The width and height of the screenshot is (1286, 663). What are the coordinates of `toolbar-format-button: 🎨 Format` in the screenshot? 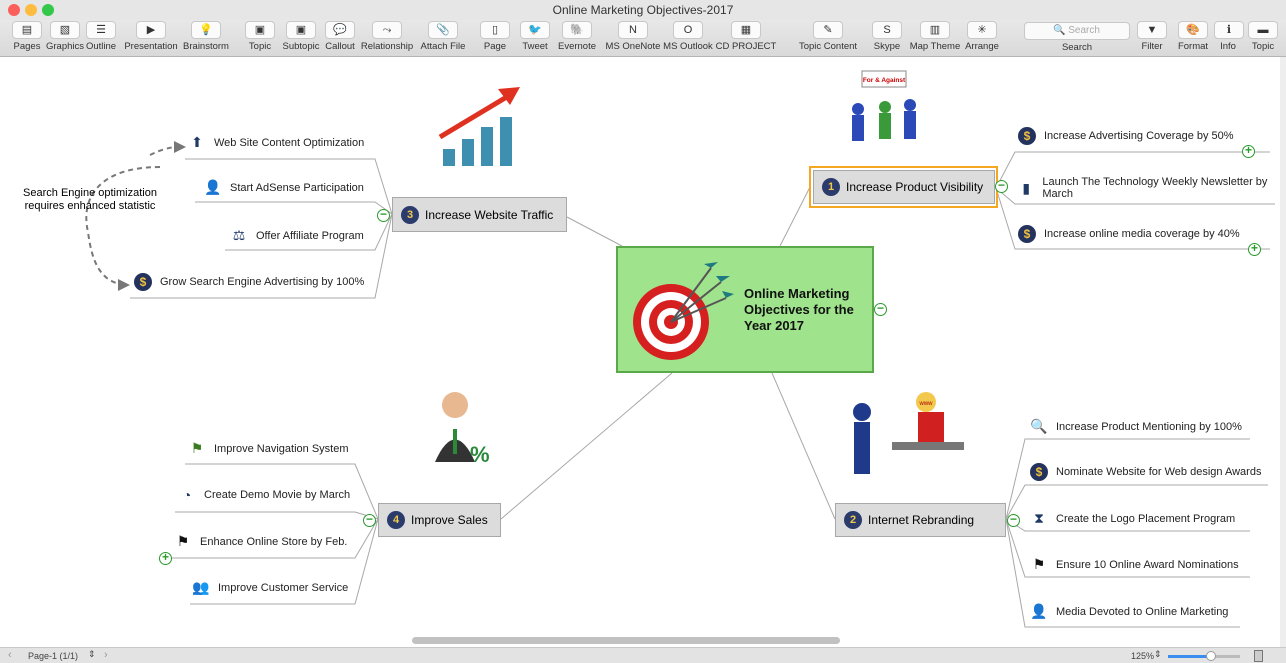 It's located at (1193, 36).